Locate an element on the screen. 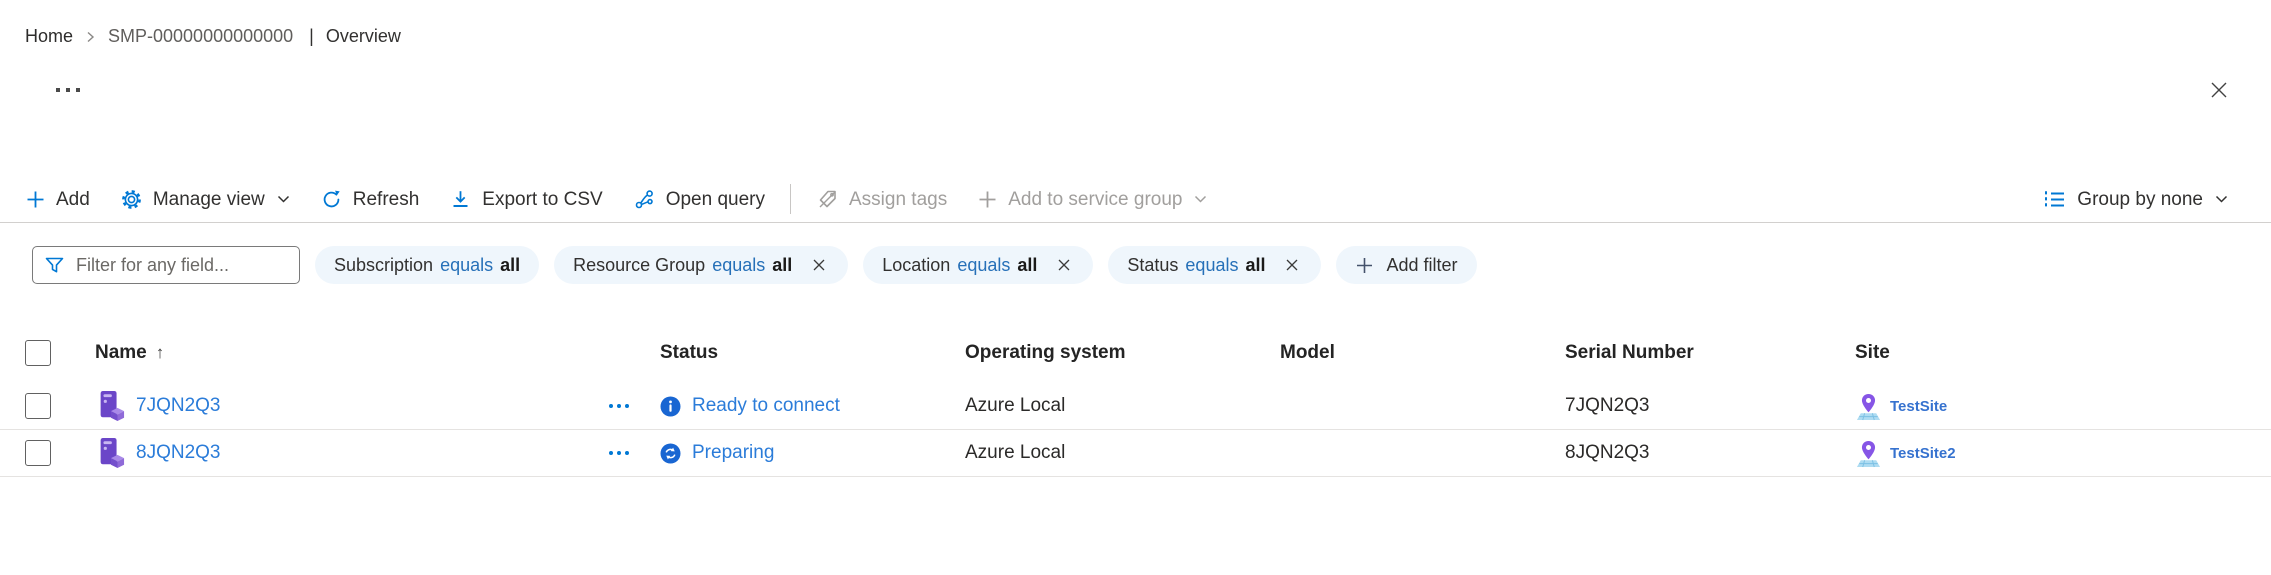  status-link: Ready to connect is located at coordinates (766, 406).